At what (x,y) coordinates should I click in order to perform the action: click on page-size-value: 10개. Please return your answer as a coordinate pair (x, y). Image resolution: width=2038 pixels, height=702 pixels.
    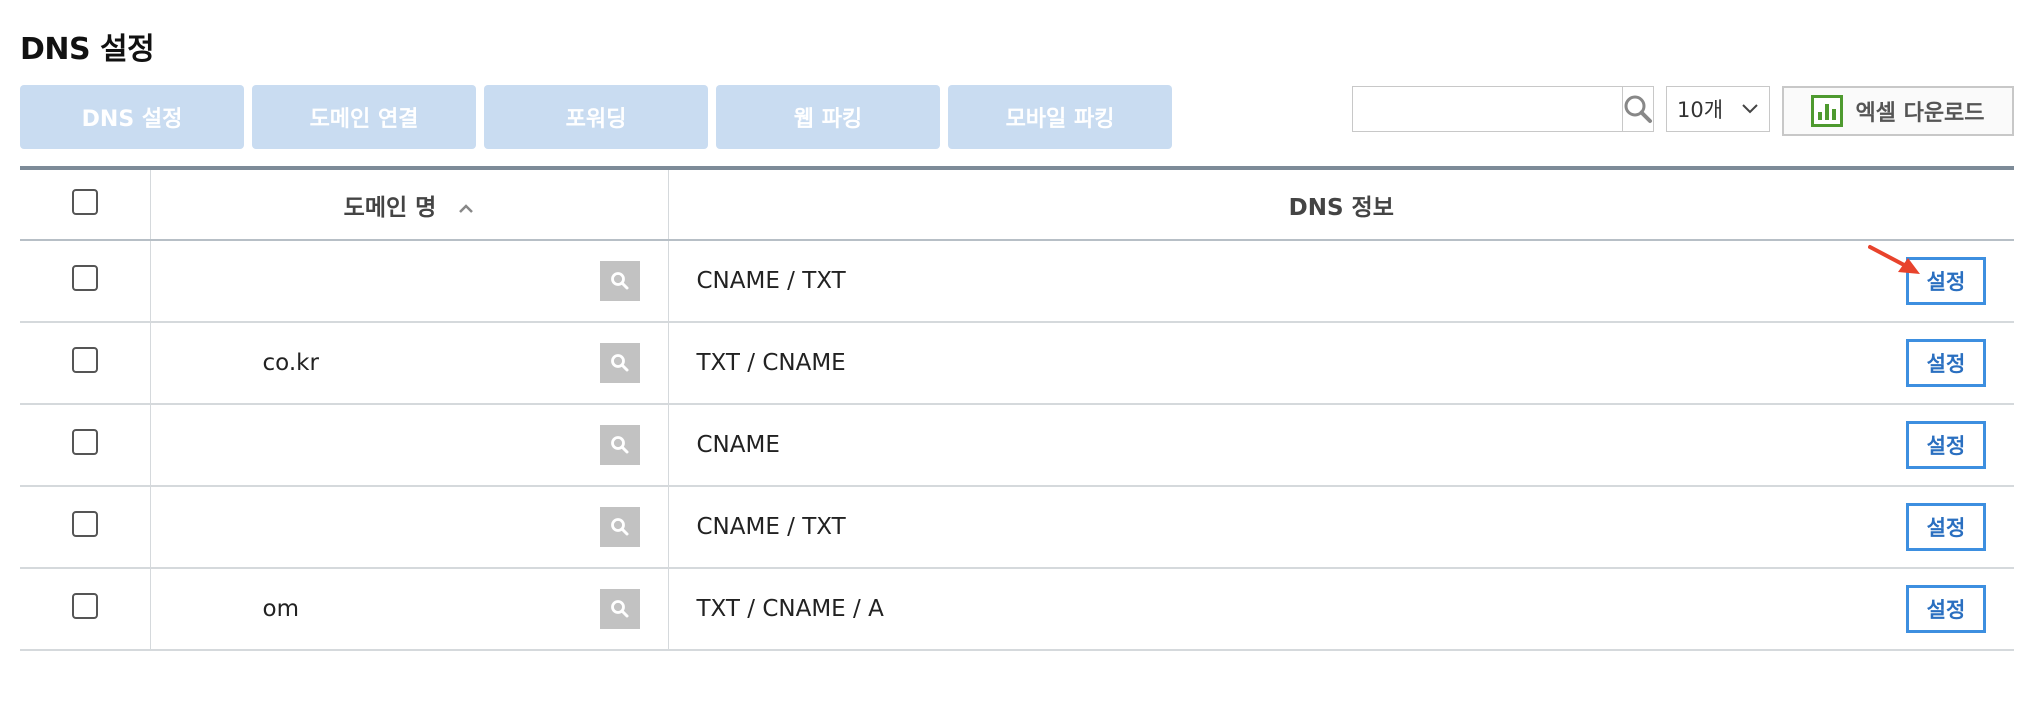
    Looking at the image, I should click on (1700, 110).